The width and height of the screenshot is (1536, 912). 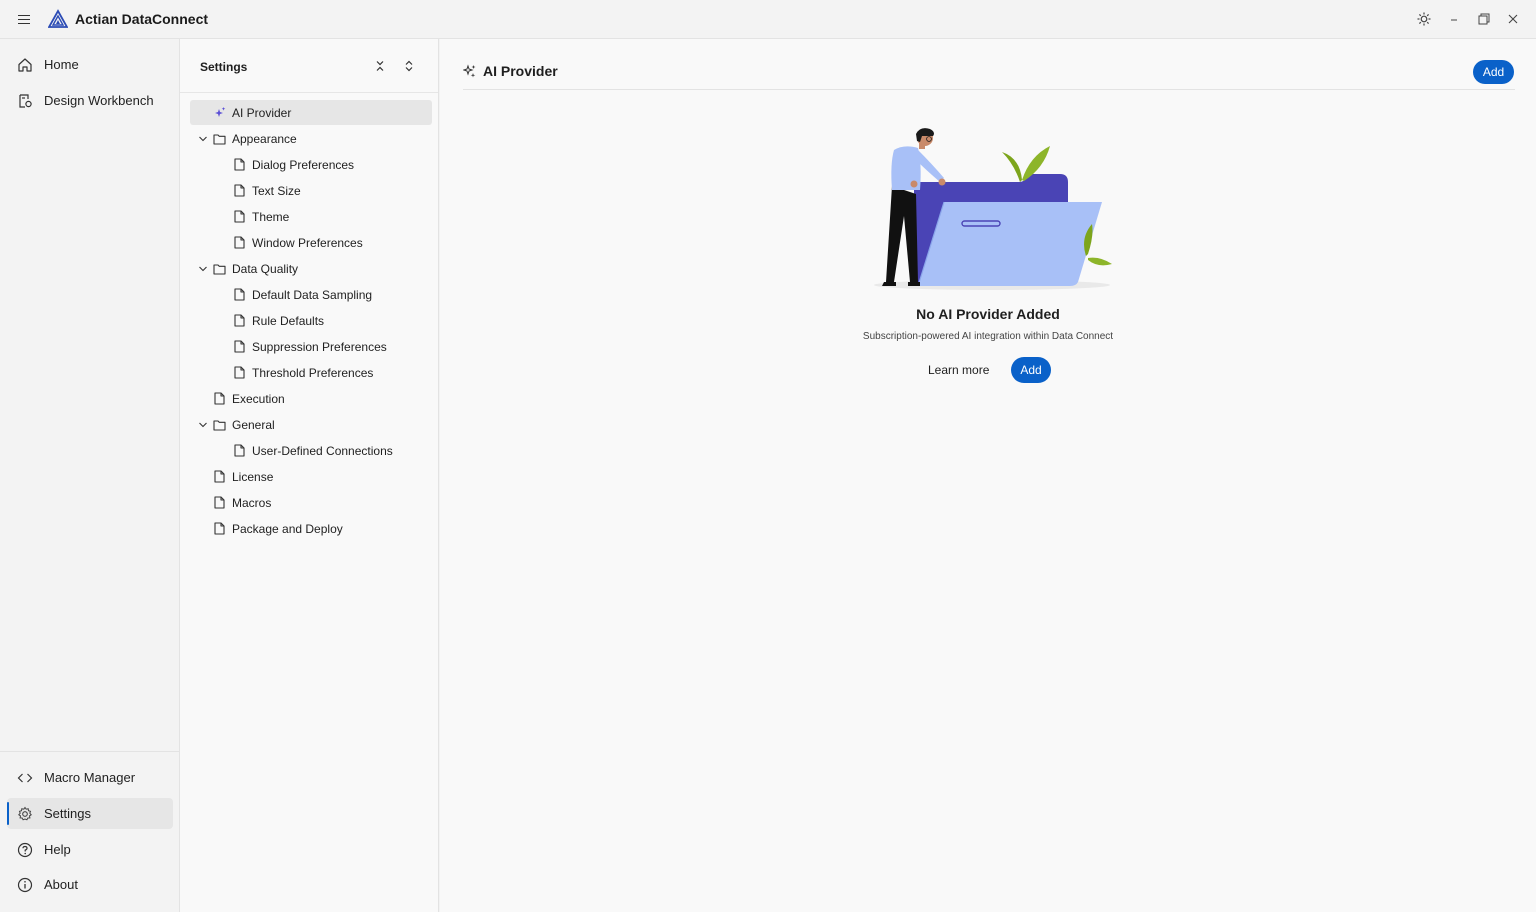 What do you see at coordinates (24, 19) in the screenshot?
I see `hamburger-menu-icon` at bounding box center [24, 19].